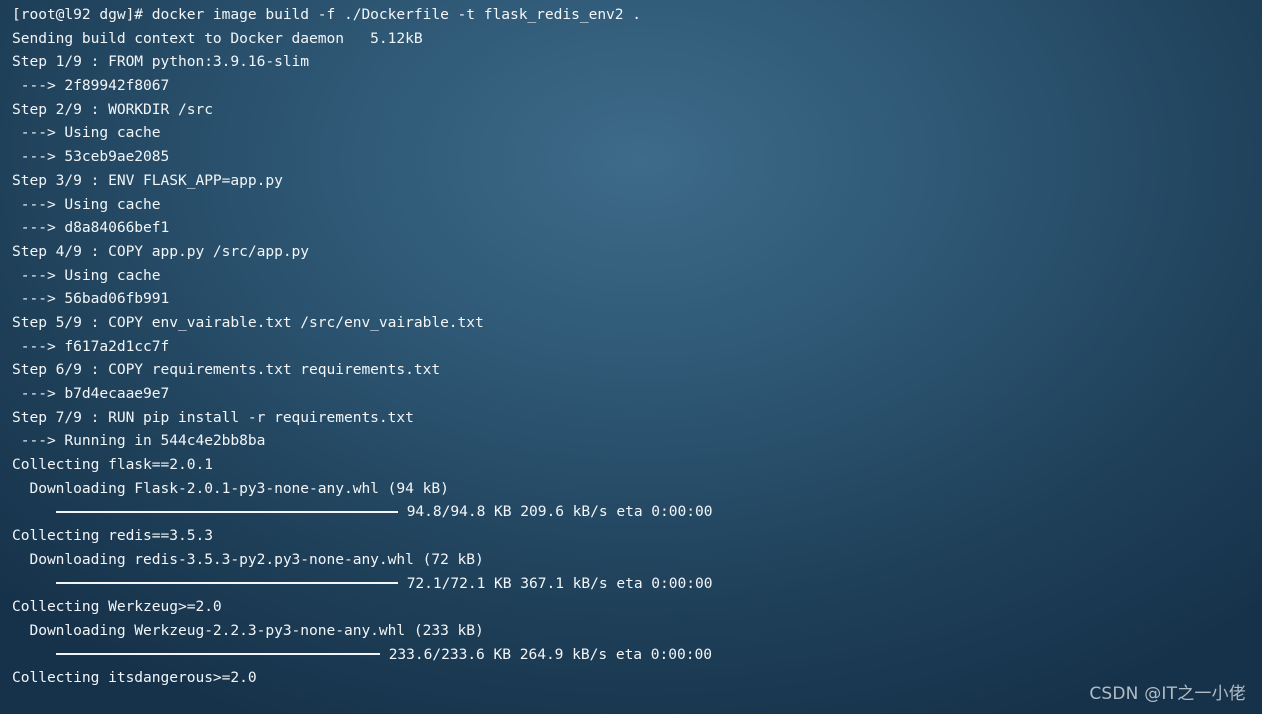  What do you see at coordinates (112, 536) in the screenshot?
I see `output-line: Collecting redis==3.5.3` at bounding box center [112, 536].